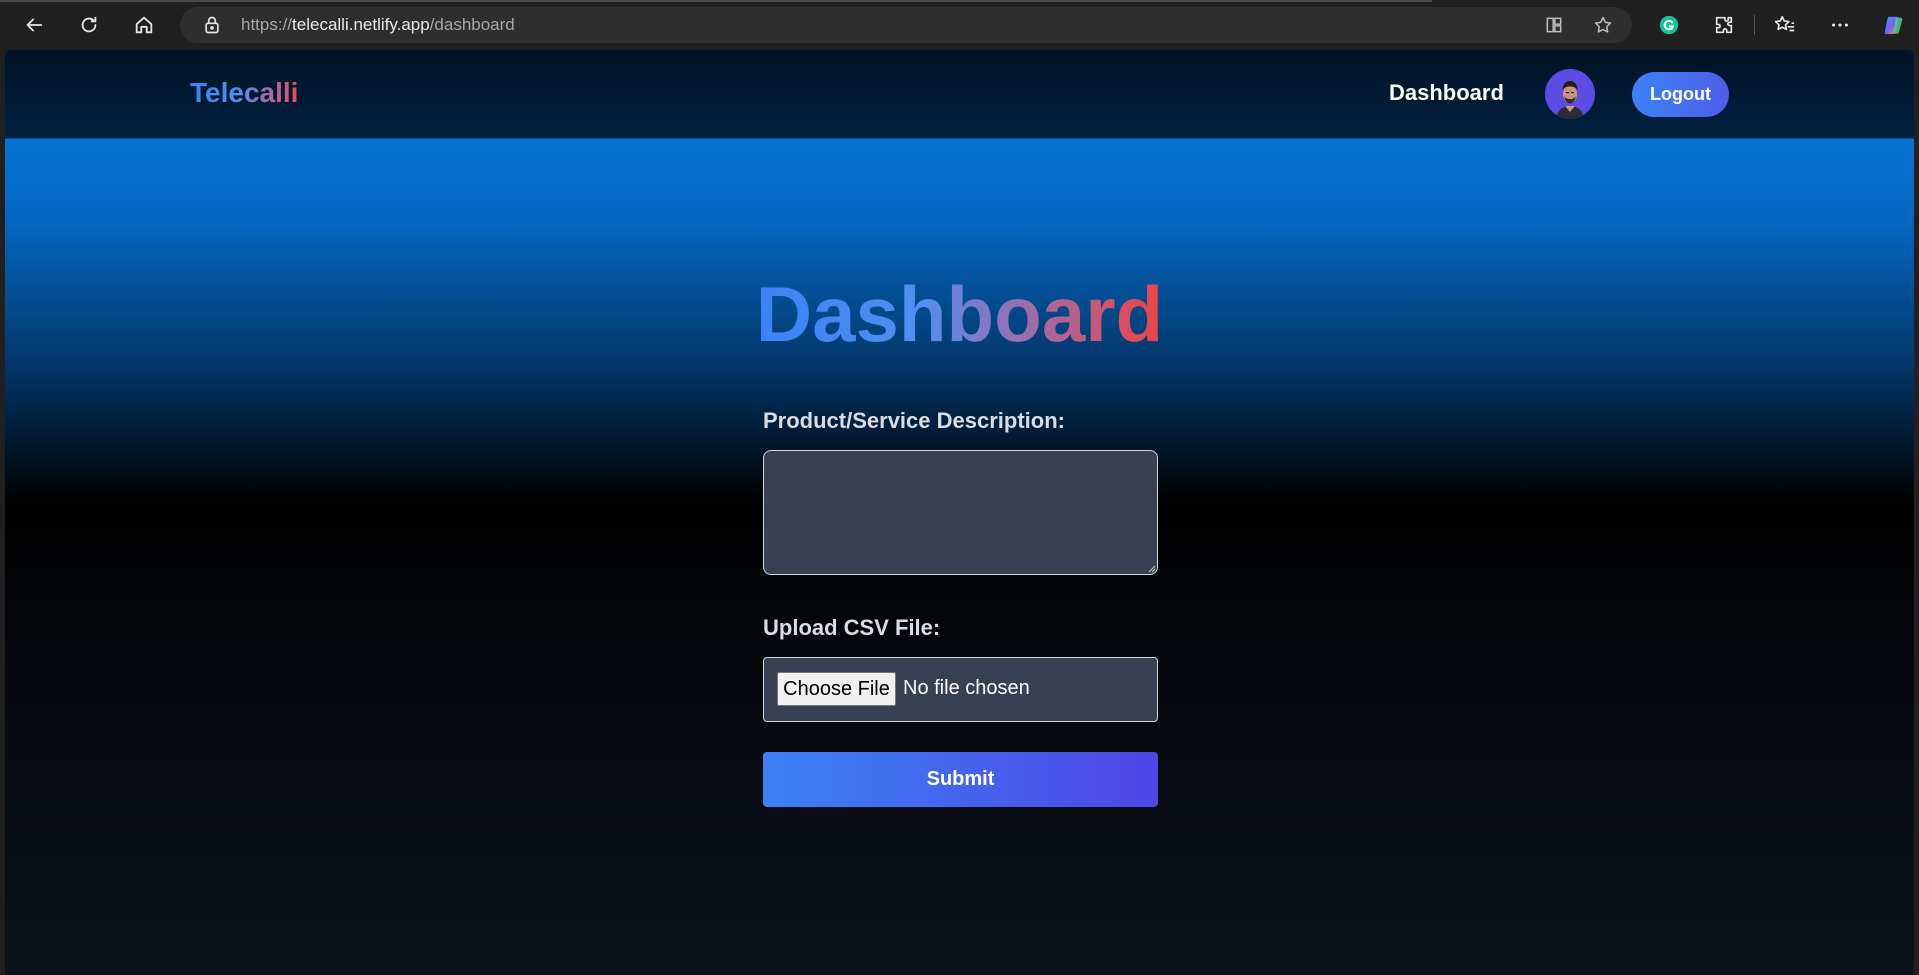 The height and width of the screenshot is (975, 1919). Describe the element at coordinates (472, 24) in the screenshot. I see `url-path: /dashboard` at that location.